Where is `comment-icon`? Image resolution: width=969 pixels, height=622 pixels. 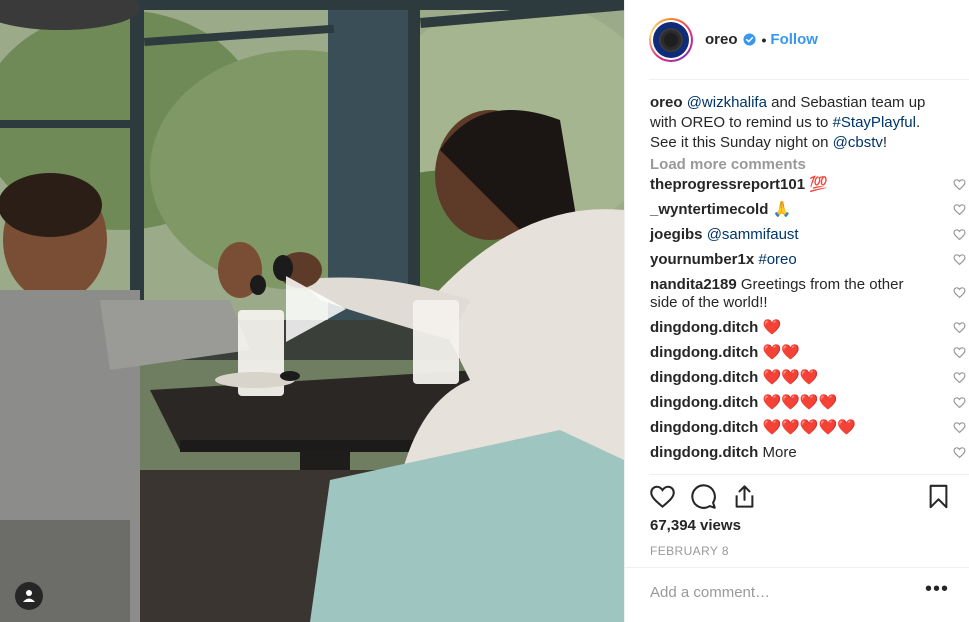
comment-icon is located at coordinates (703, 496).